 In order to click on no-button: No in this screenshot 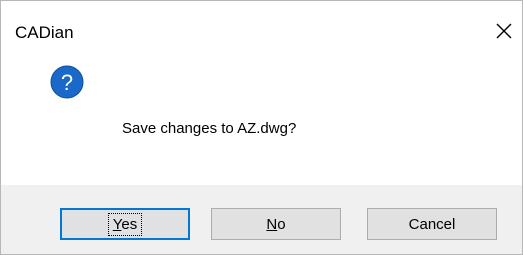, I will do `click(276, 224)`.